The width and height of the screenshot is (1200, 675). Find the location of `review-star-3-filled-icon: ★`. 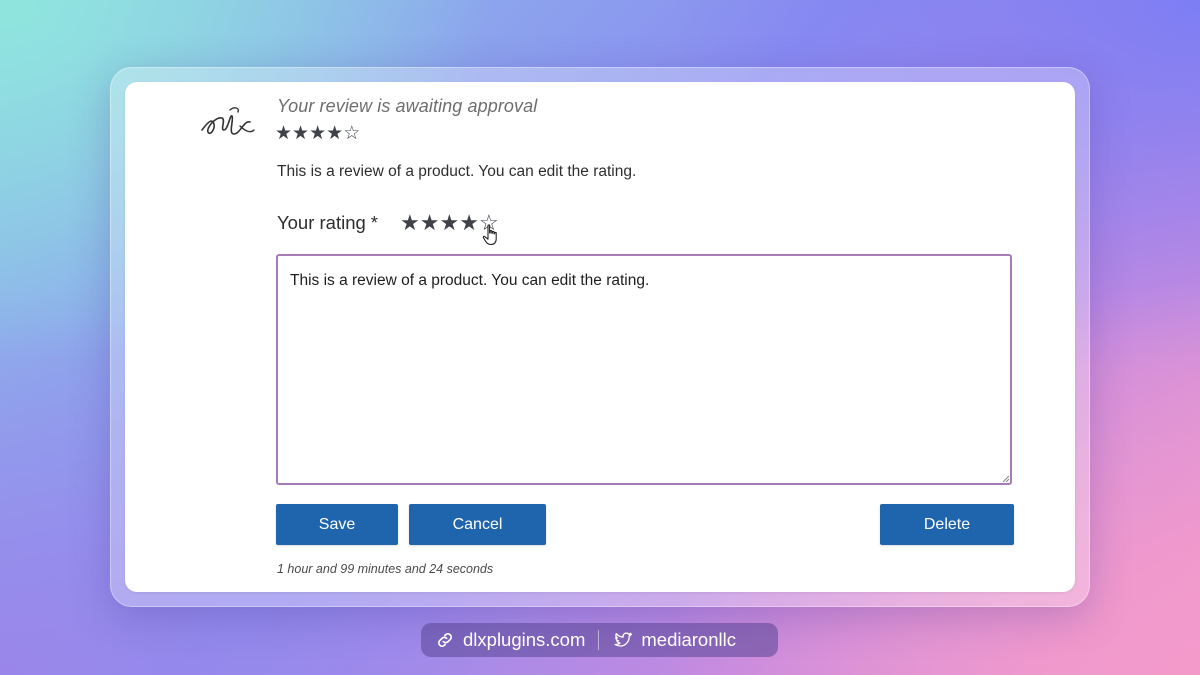

review-star-3-filled-icon: ★ is located at coordinates (318, 133).